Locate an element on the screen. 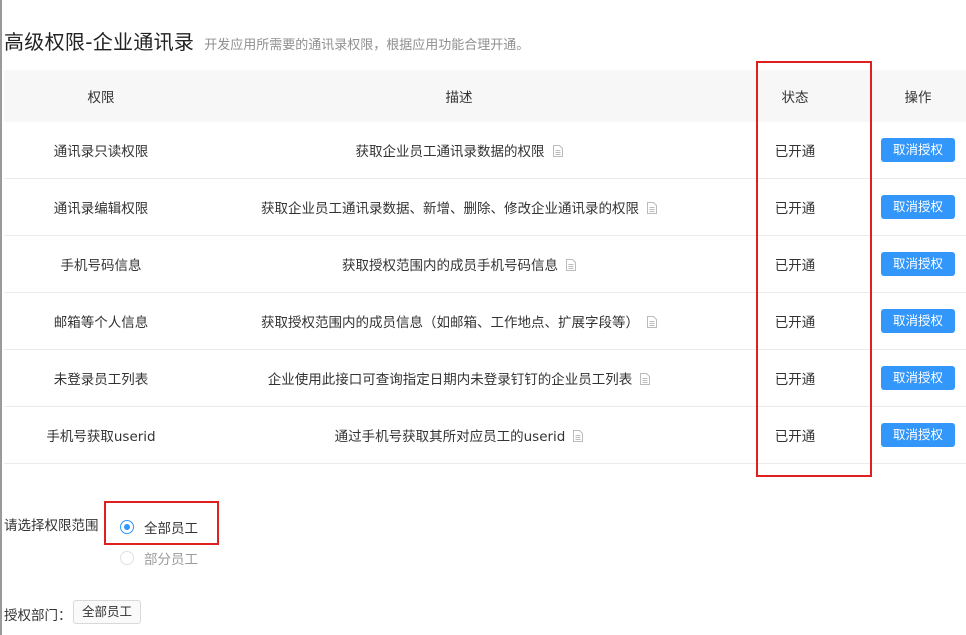 This screenshot has height=635, width=966. page-title: 高级权限-企业通讯录 is located at coordinates (99, 42).